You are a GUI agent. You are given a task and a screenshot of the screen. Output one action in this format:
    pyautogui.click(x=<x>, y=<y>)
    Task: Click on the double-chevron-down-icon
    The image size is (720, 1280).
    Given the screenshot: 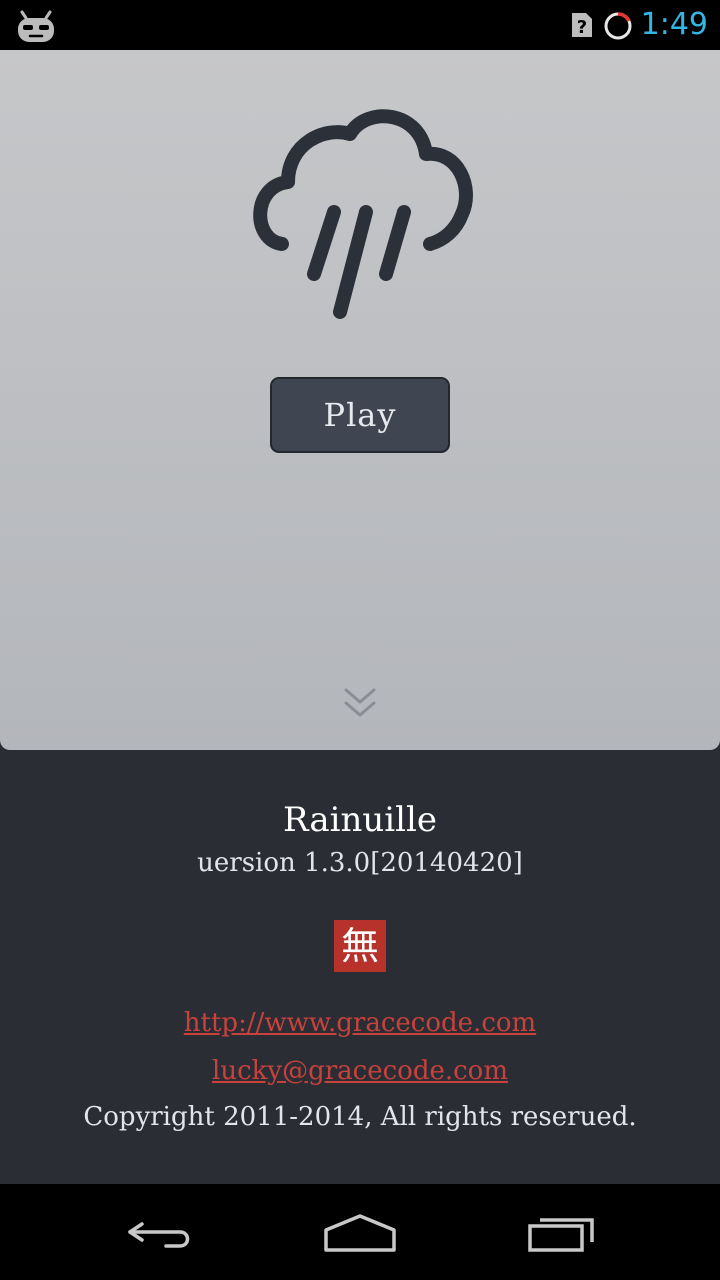 What is the action you would take?
    pyautogui.click(x=360, y=703)
    